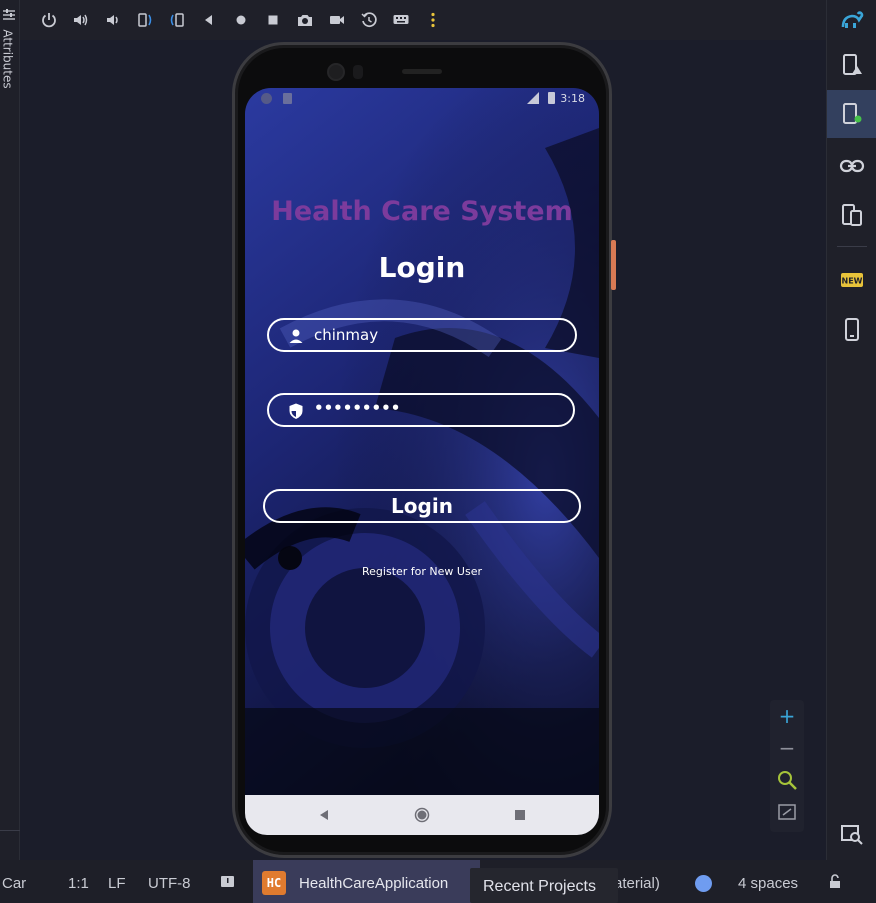 The height and width of the screenshot is (903, 876). I want to click on running-devices-button, so click(851, 114).